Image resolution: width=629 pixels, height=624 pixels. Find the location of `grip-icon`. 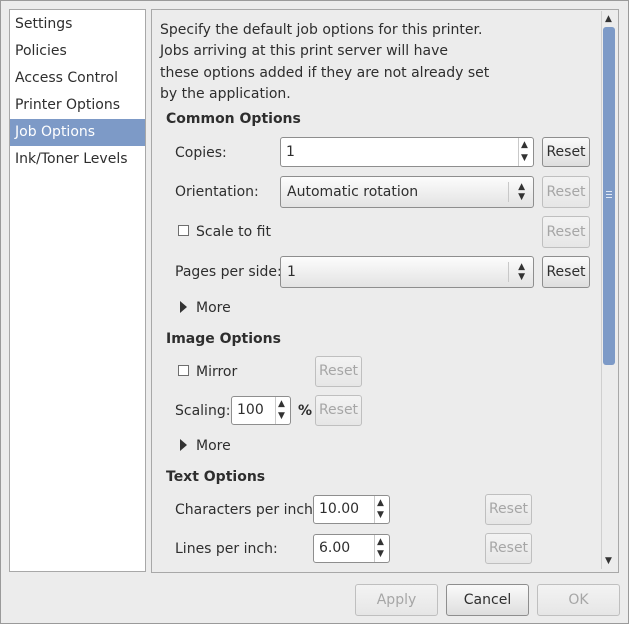

grip-icon is located at coordinates (609, 194).